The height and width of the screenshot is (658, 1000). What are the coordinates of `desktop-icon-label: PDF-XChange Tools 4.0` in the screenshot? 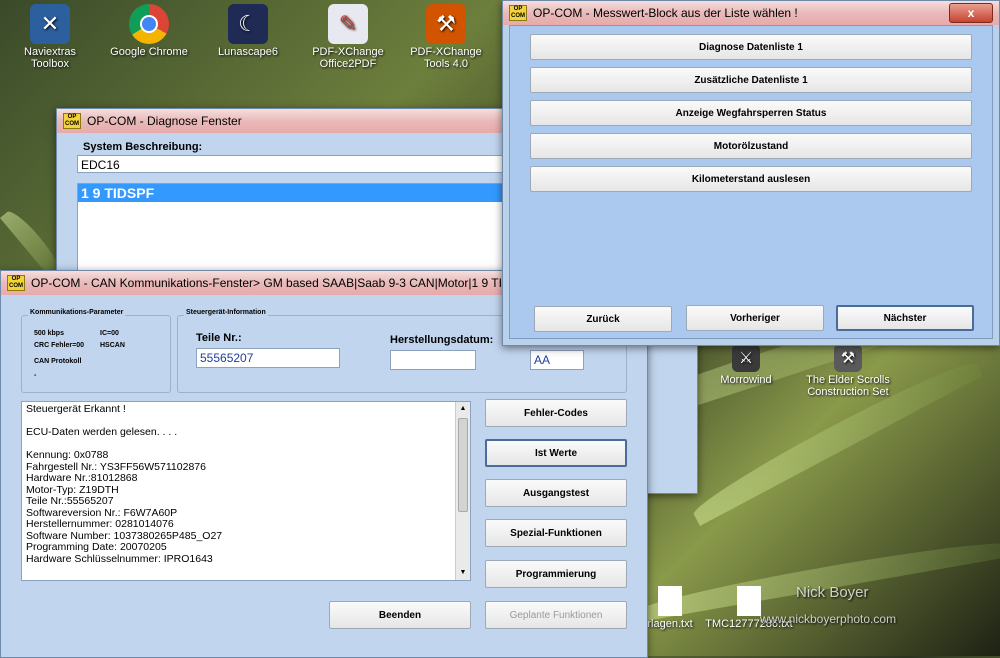 It's located at (446, 58).